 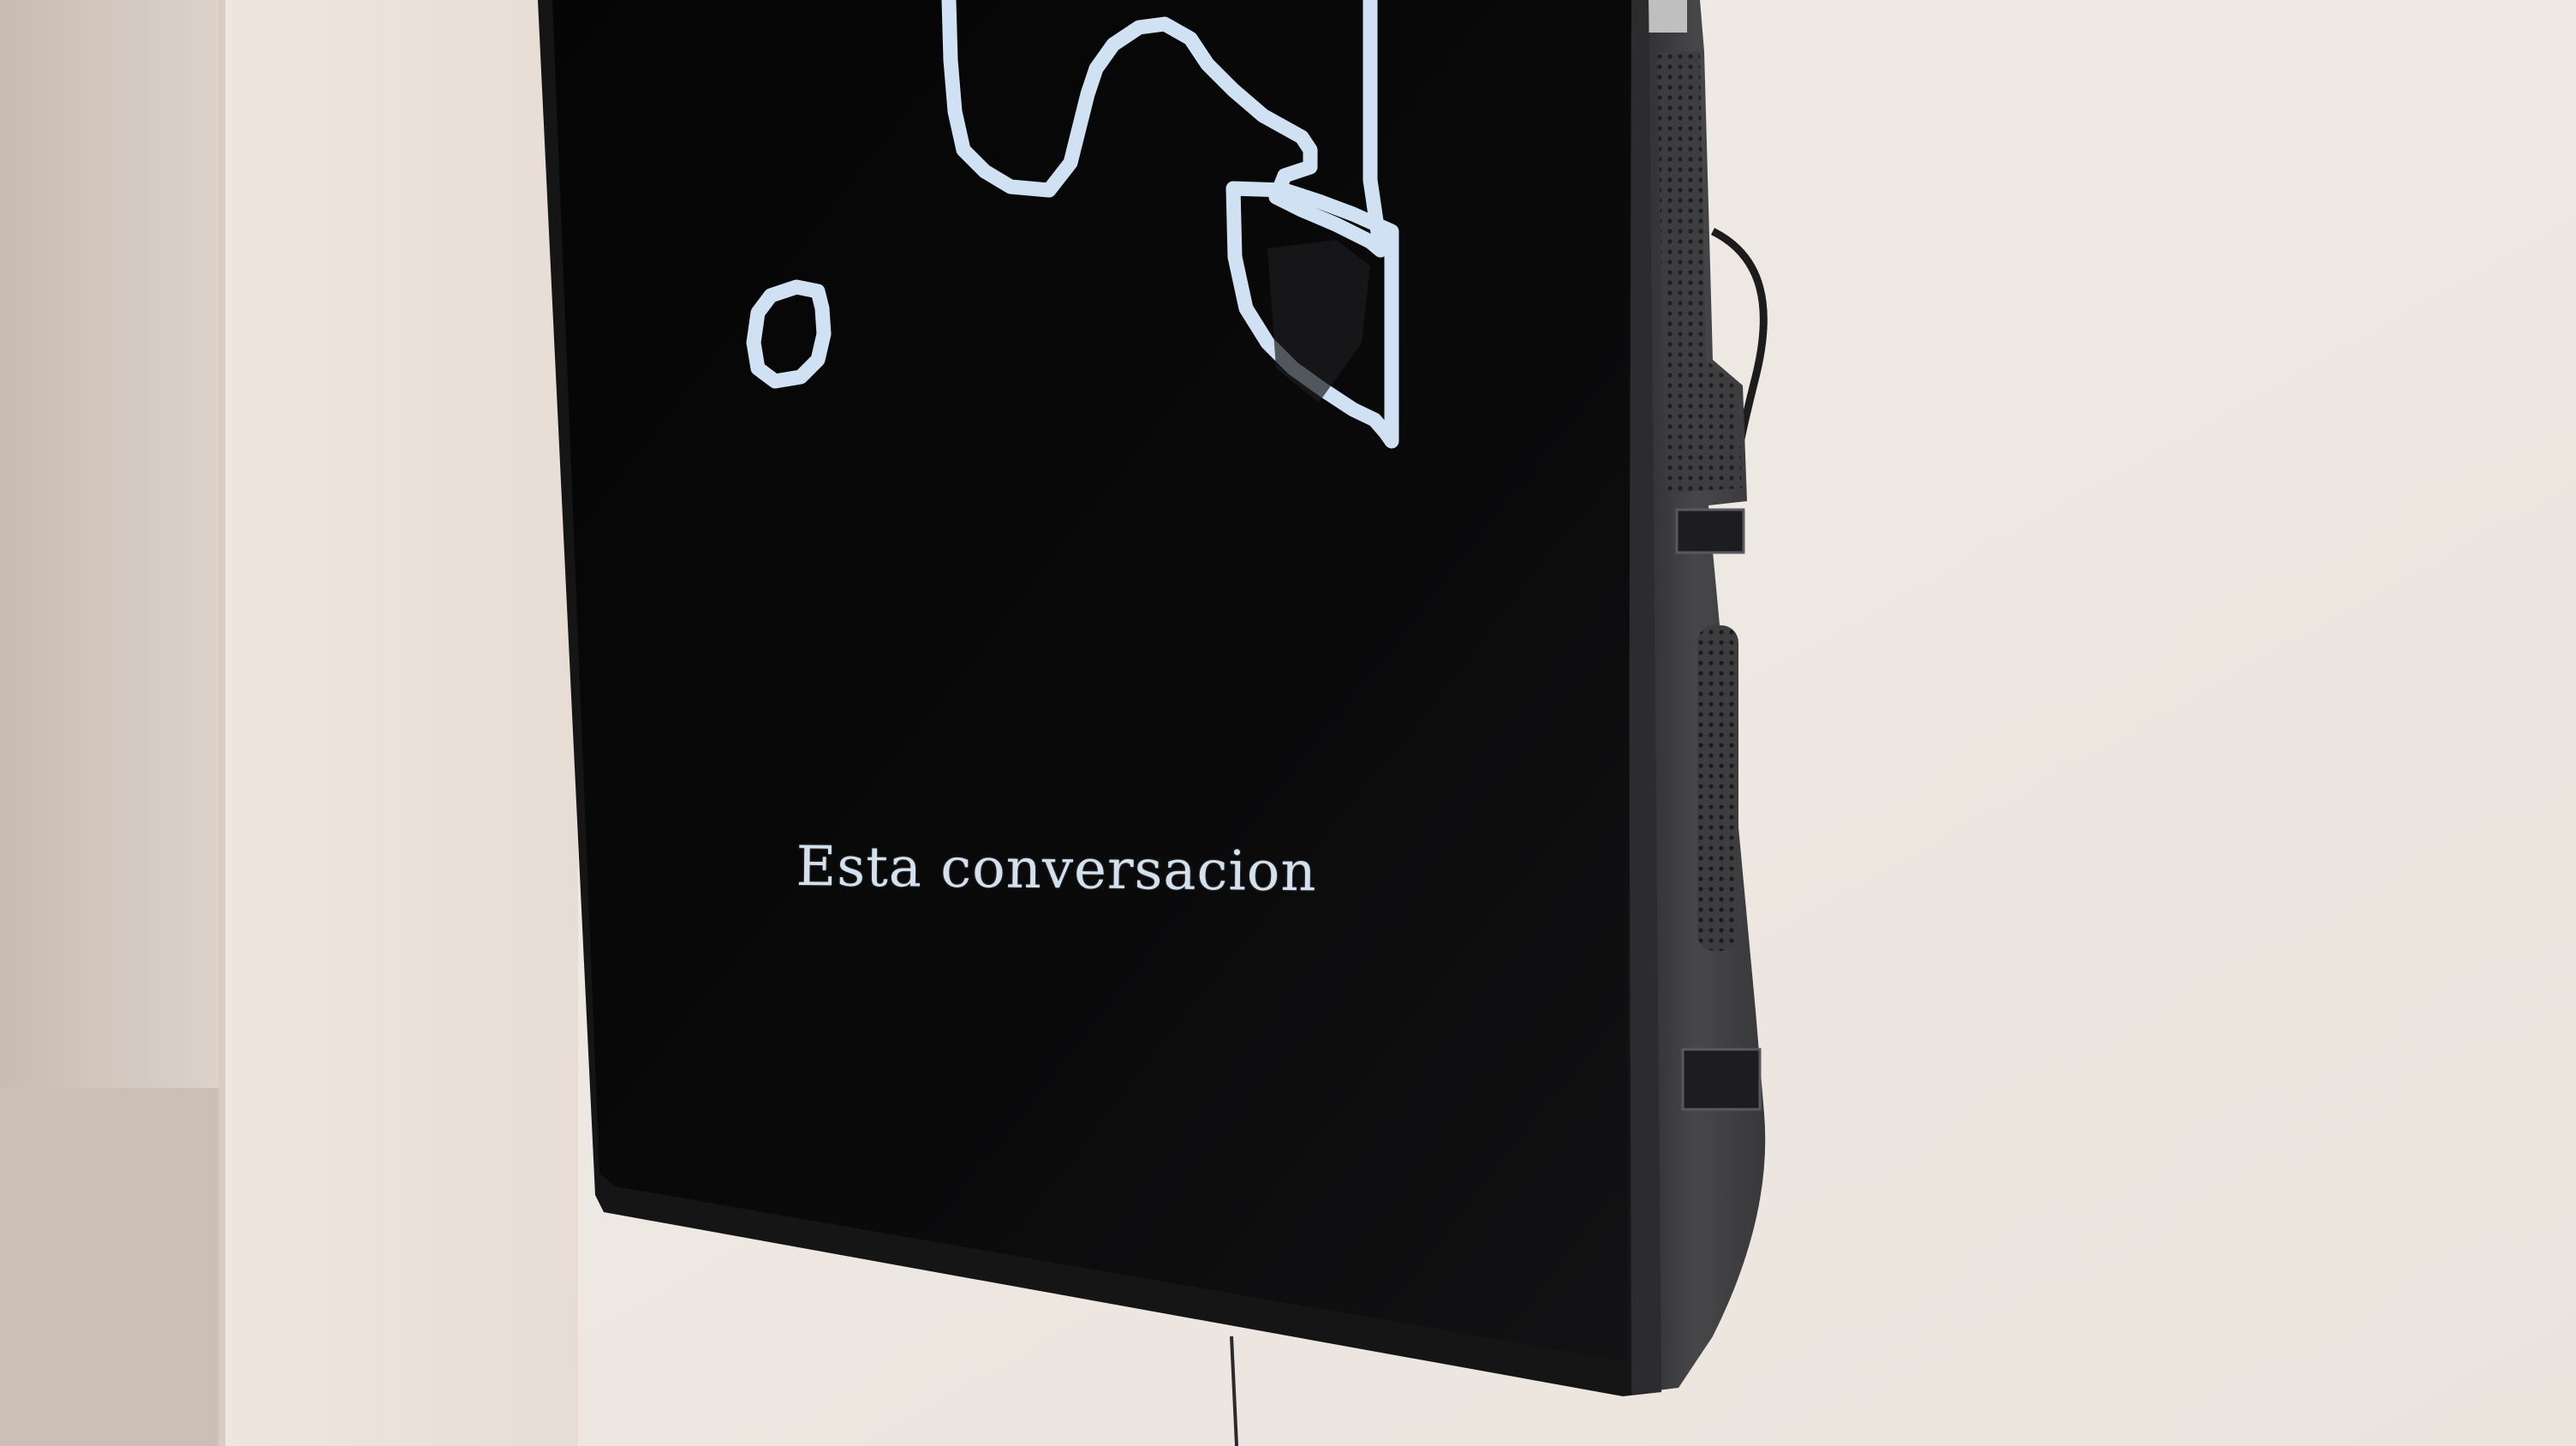 I want to click on rear-tag, so click(x=1668, y=17).